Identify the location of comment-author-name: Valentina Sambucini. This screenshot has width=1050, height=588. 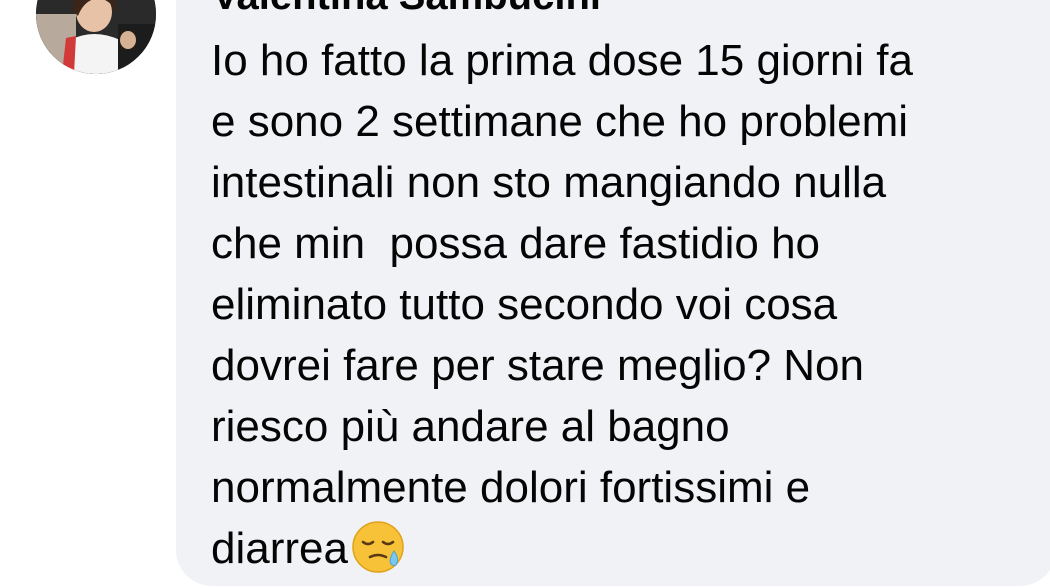
(406, 8).